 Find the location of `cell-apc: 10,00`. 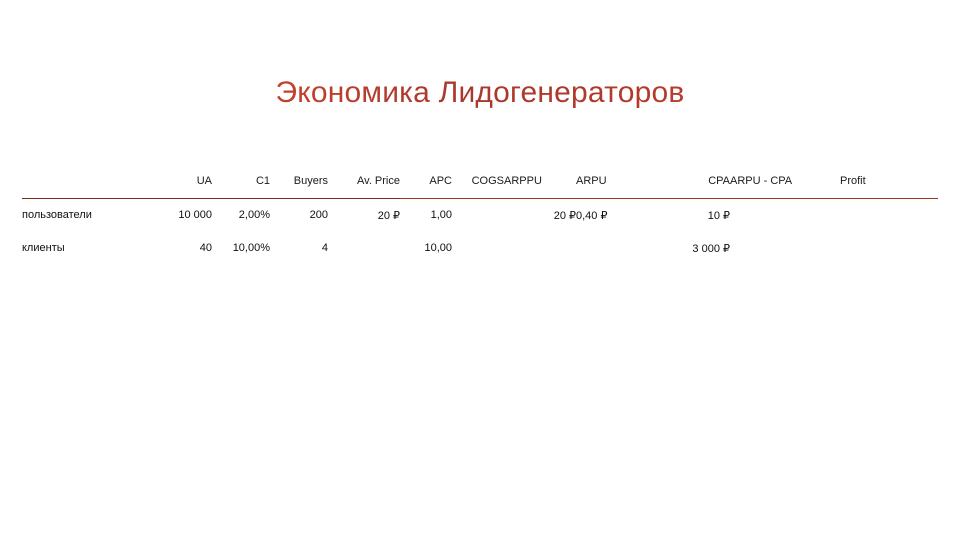

cell-apc: 10,00 is located at coordinates (438, 248).